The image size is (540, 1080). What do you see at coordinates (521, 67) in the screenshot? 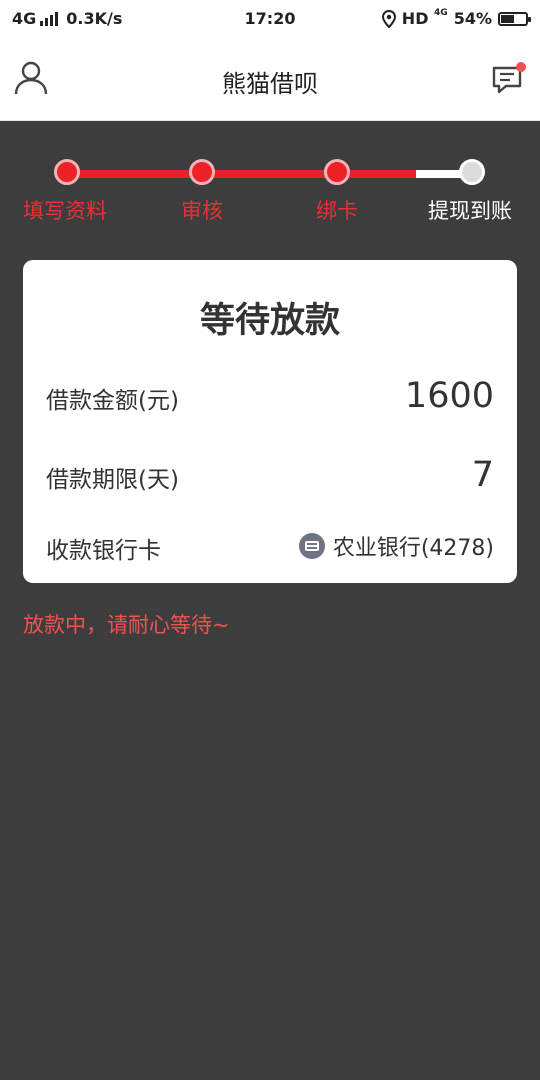
I see `unread-dot` at bounding box center [521, 67].